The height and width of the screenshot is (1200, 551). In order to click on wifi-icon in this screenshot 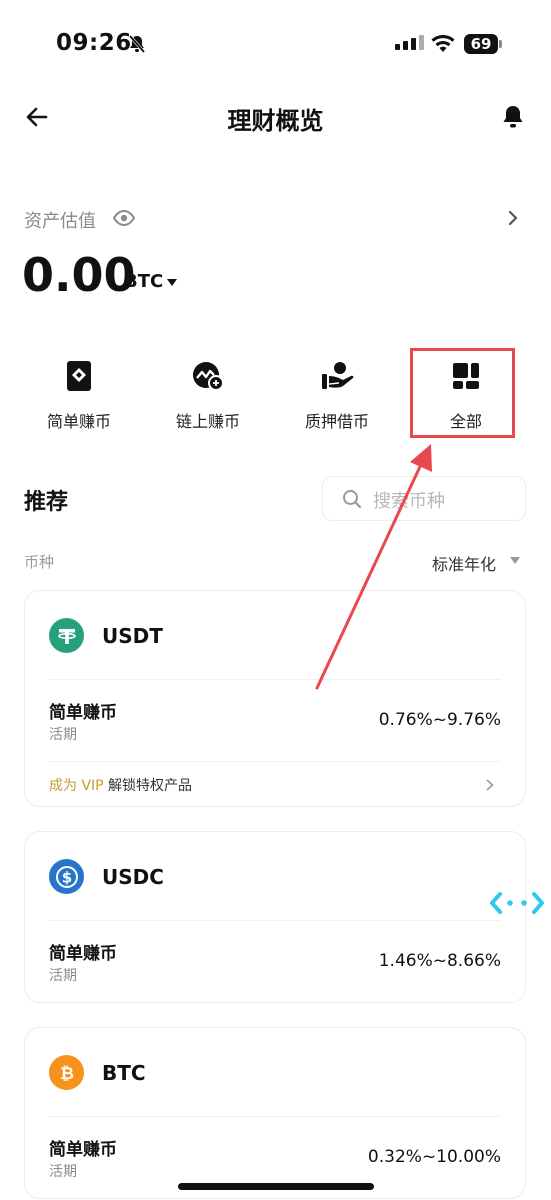, I will do `click(443, 46)`.